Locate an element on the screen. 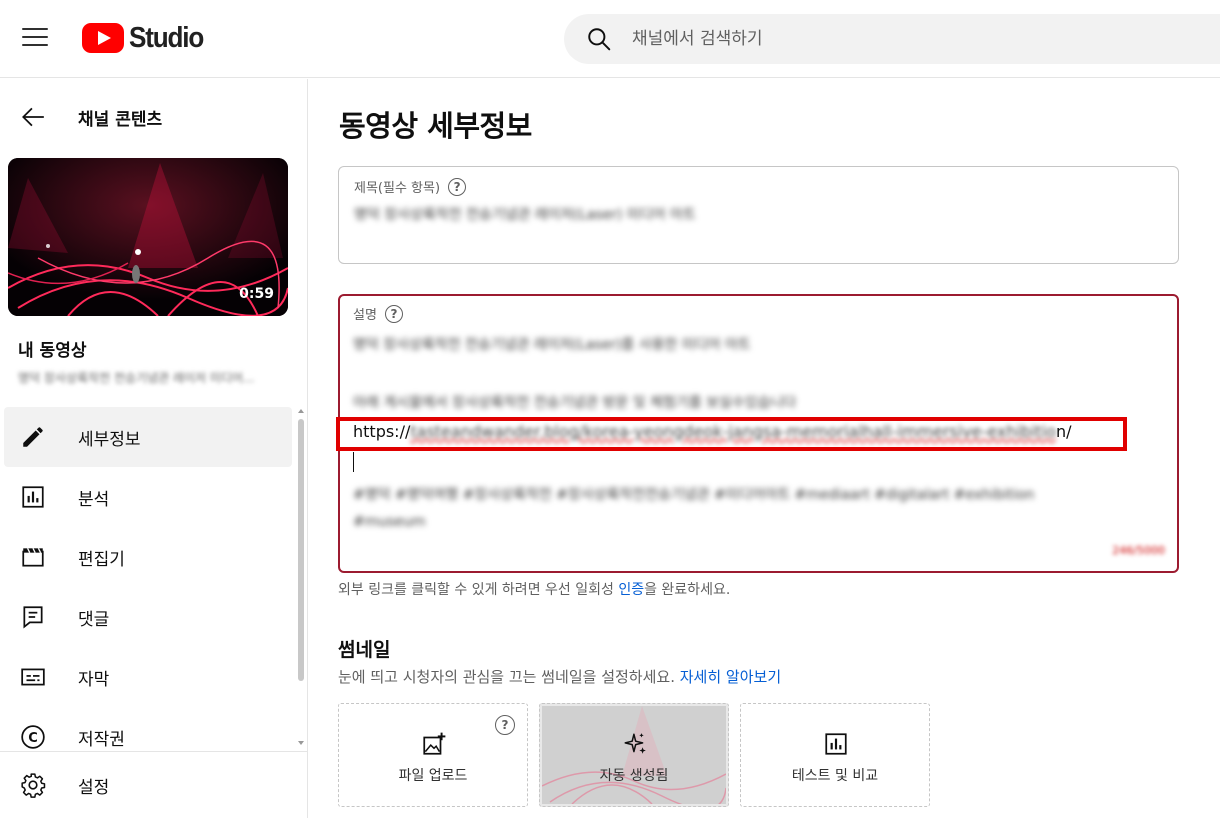  thumbnail-description: 눈에 띄고 시청자의 관심을 끄는 썸네일을 설정하세요. 자세히 알아보기 is located at coordinates (560, 677).